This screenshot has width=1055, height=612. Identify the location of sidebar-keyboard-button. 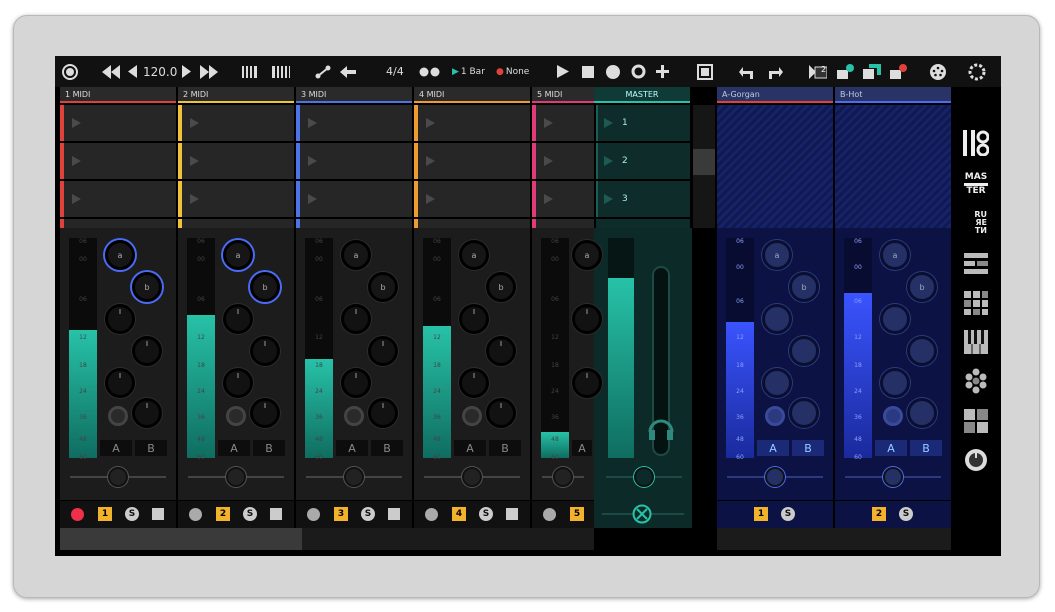
(976, 342).